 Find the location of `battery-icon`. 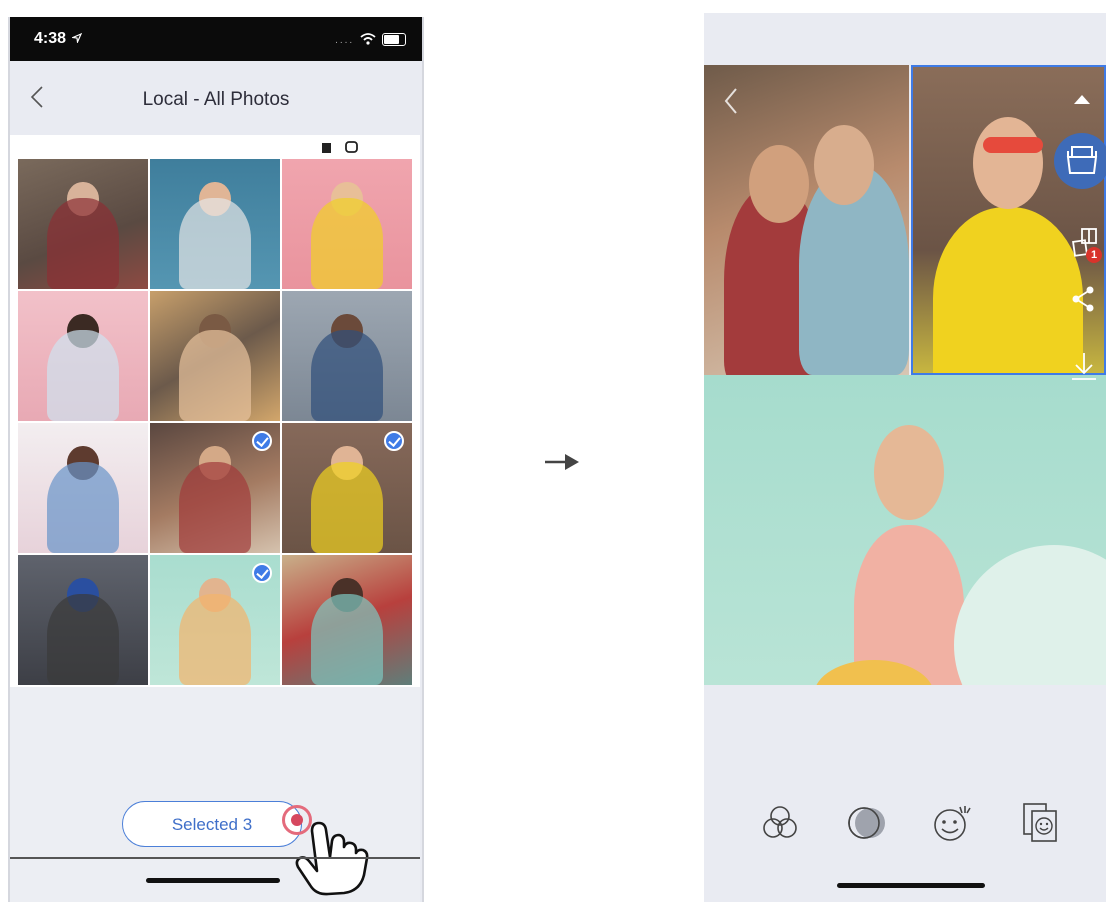

battery-icon is located at coordinates (394, 39).